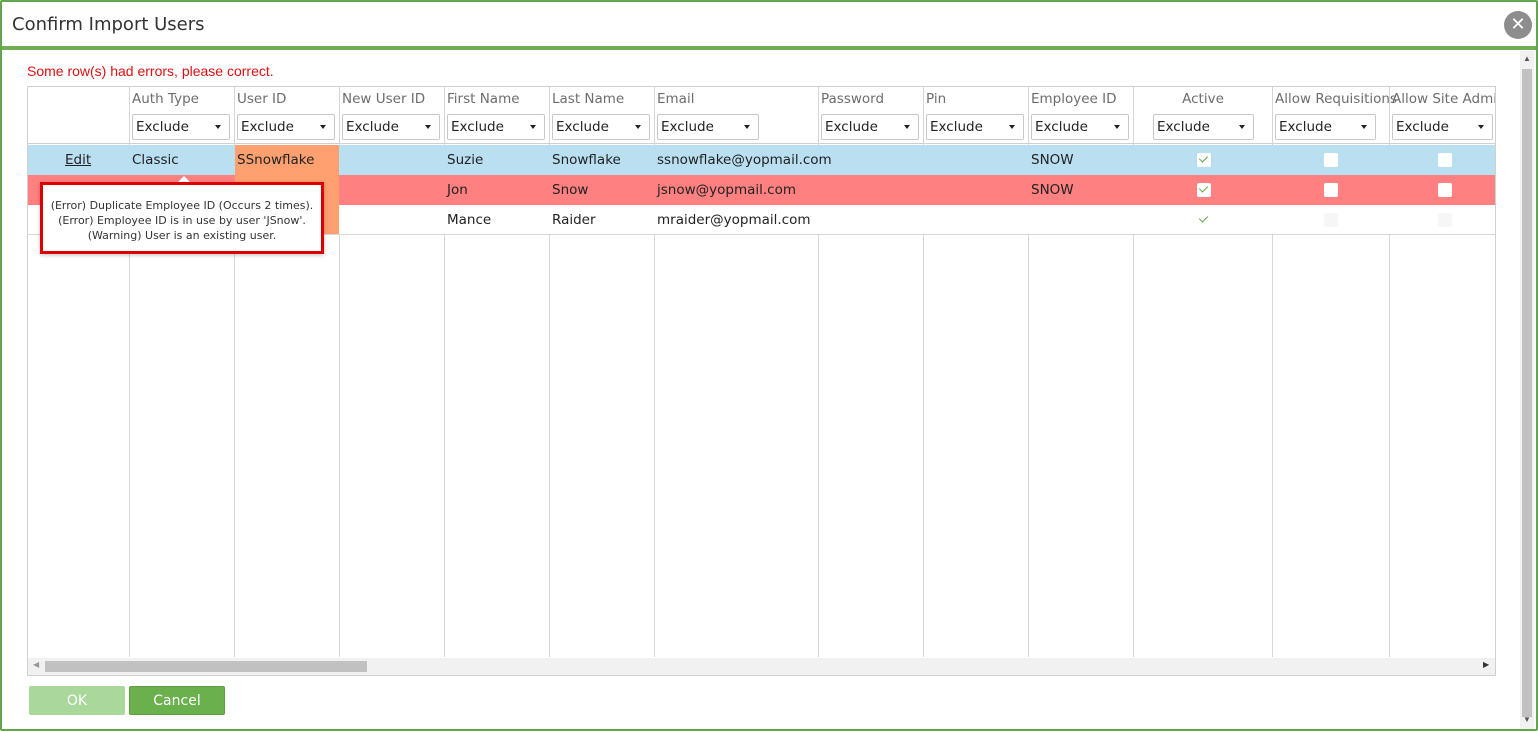 The width and height of the screenshot is (1538, 731). What do you see at coordinates (675, 99) in the screenshot?
I see `header-email: Email` at bounding box center [675, 99].